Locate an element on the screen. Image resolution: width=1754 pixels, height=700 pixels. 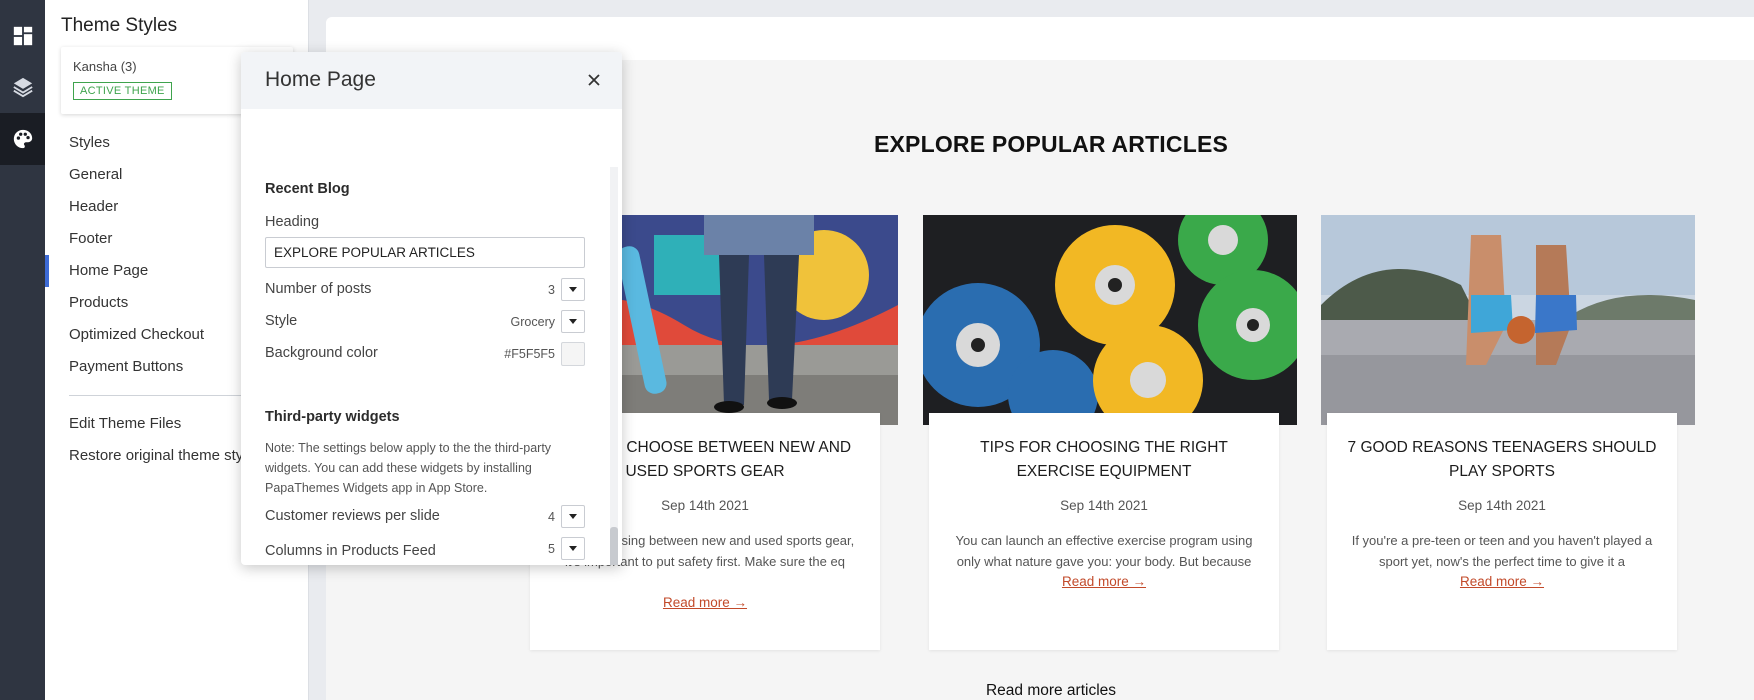
layers-icon is located at coordinates (22, 87).